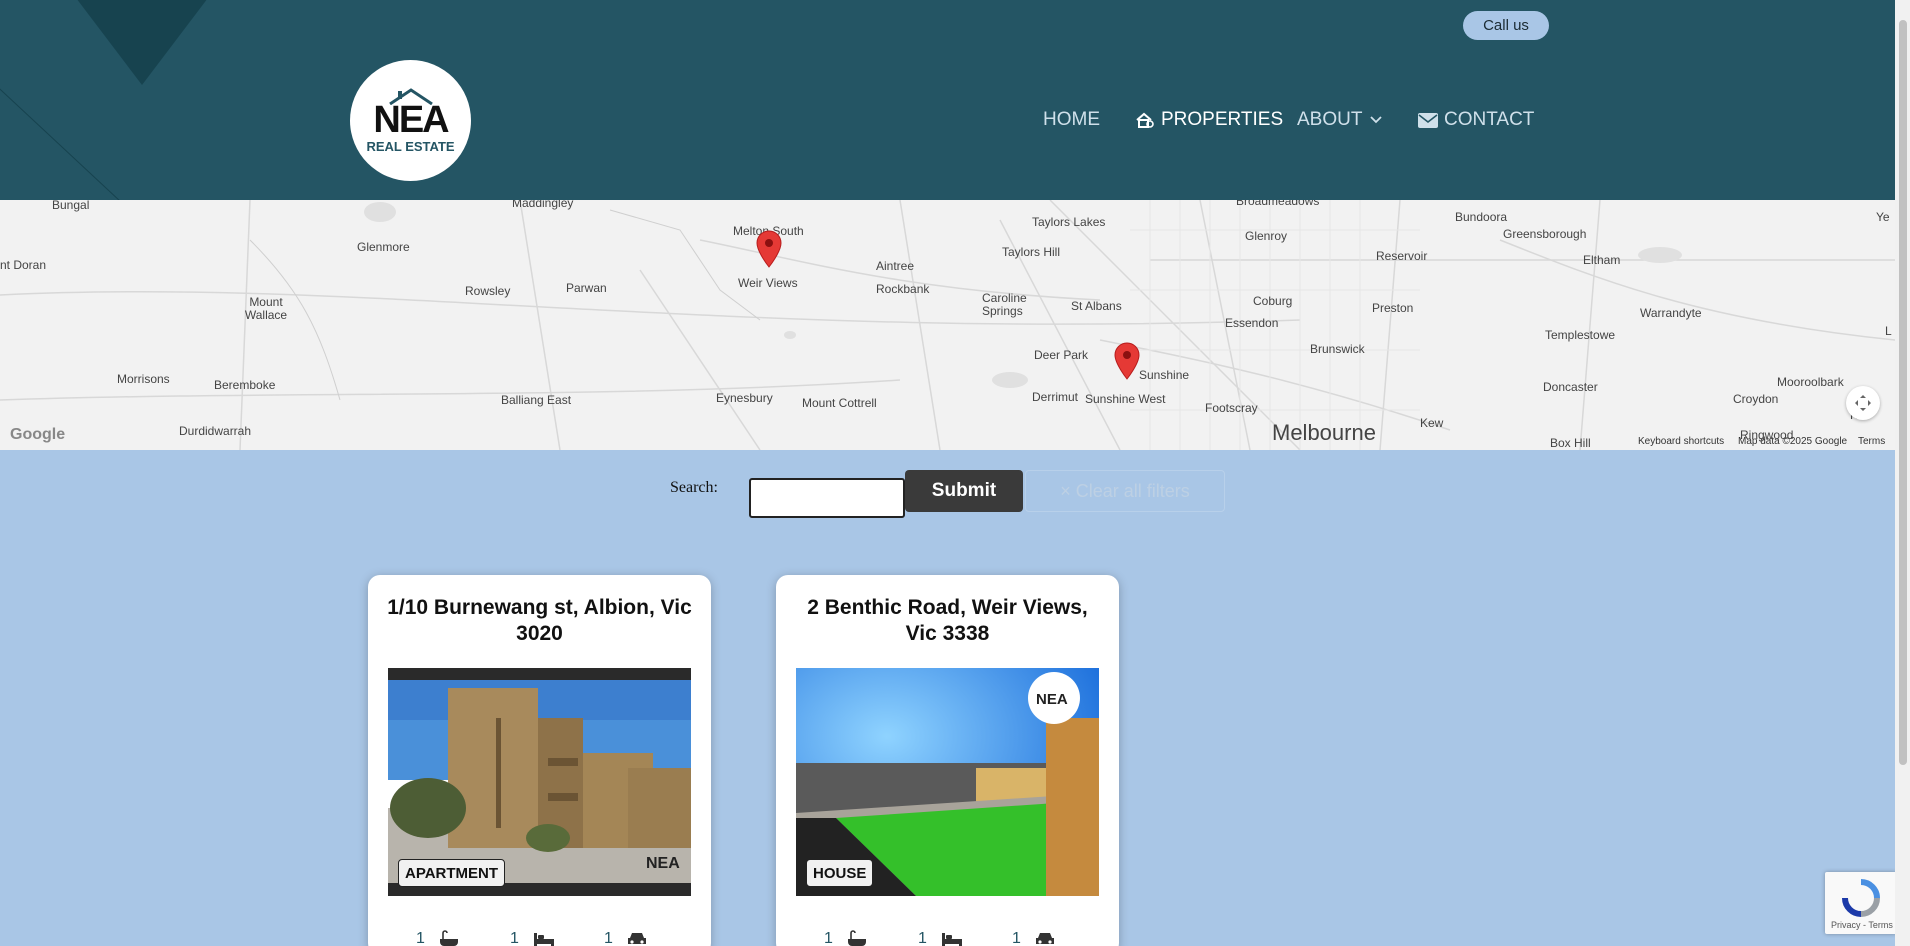 The height and width of the screenshot is (946, 1910). I want to click on place-label: Kew, so click(1432, 423).